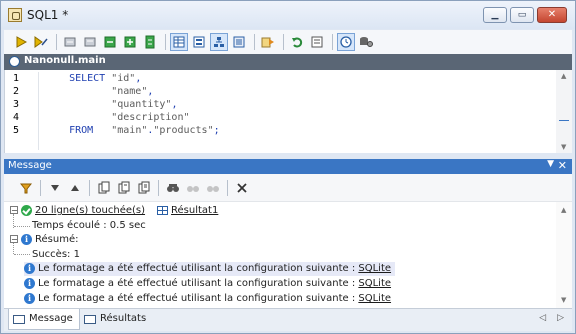 Image resolution: width=576 pixels, height=334 pixels. Describe the element at coordinates (150, 42) in the screenshot. I see `block-icon` at that location.